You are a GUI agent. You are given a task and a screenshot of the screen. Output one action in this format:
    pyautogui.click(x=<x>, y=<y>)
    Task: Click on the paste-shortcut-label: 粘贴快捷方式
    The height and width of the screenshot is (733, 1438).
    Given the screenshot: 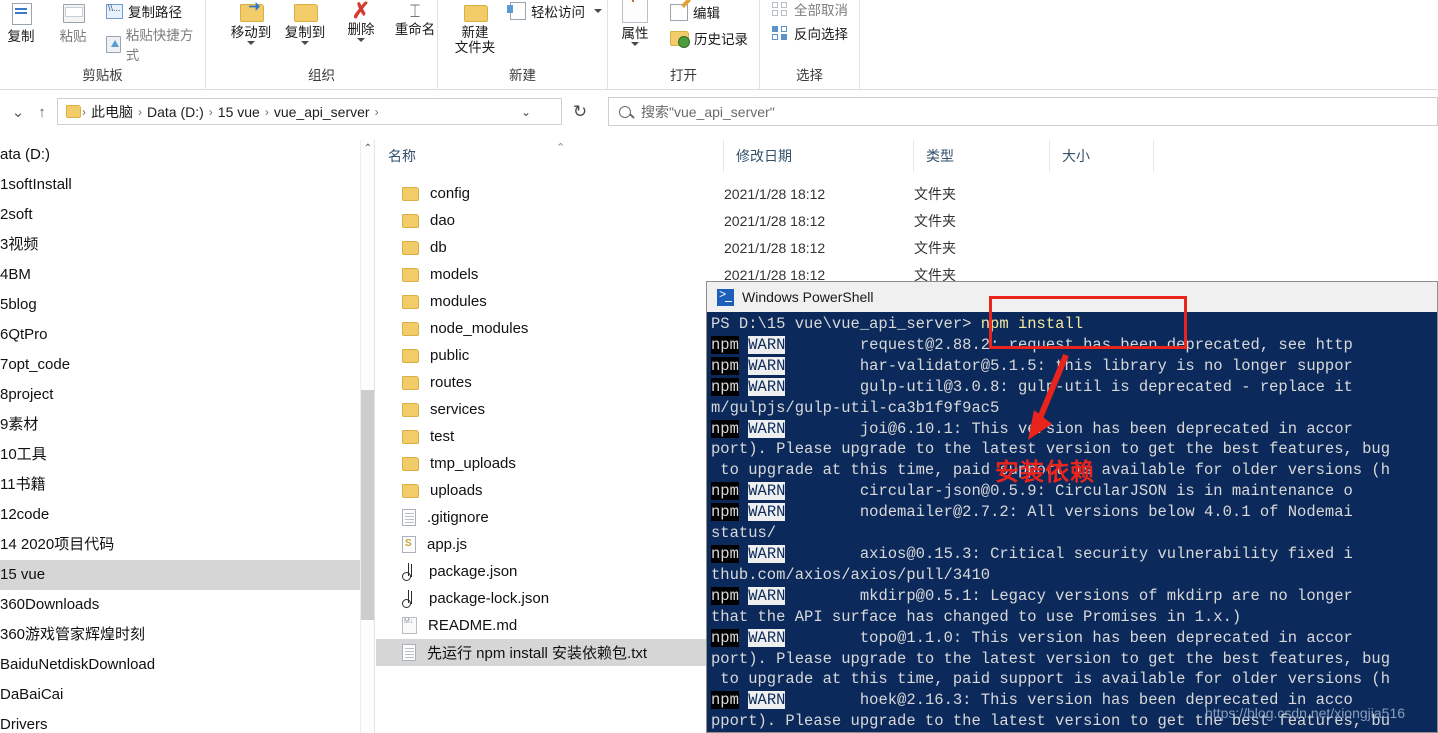 What is the action you would take?
    pyautogui.click(x=159, y=45)
    